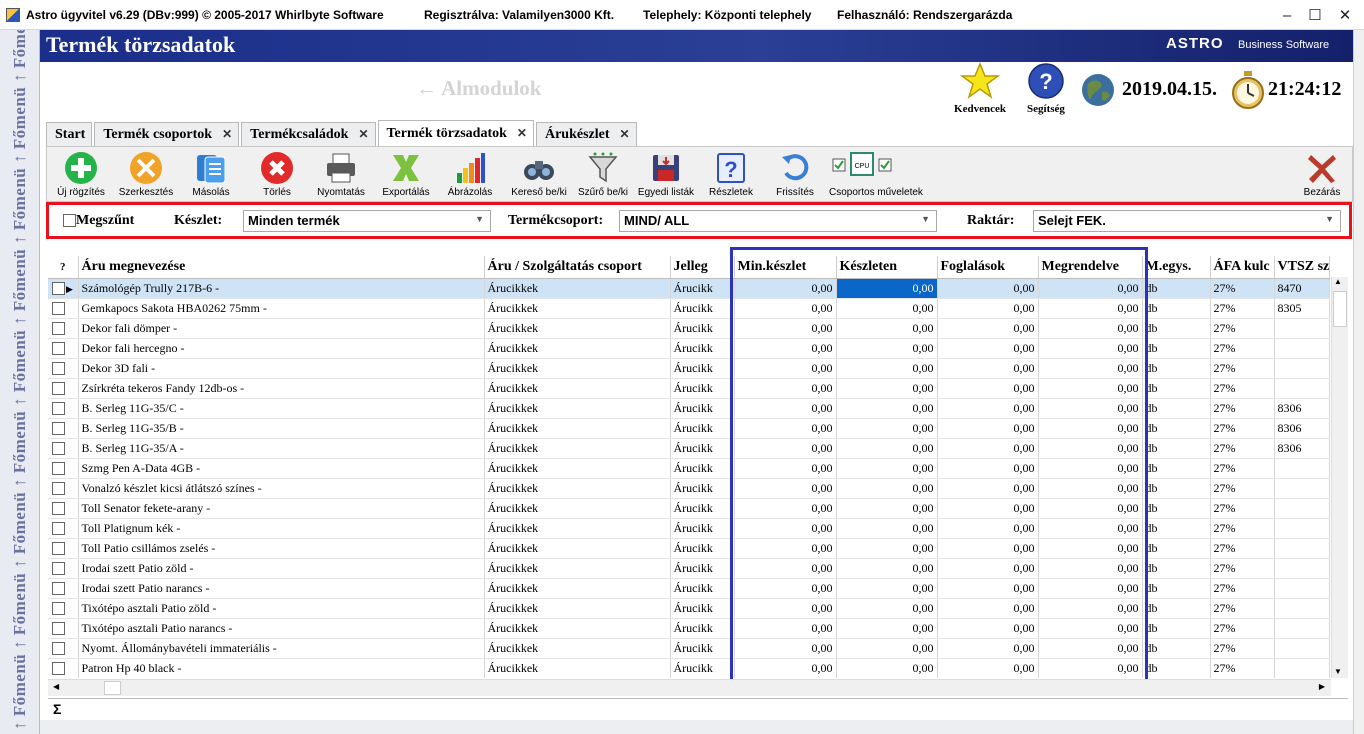 Image resolution: width=1364 pixels, height=734 pixels. What do you see at coordinates (281, 428) in the screenshot?
I see `table-cell: B. Serleg 11G-35/B -` at bounding box center [281, 428].